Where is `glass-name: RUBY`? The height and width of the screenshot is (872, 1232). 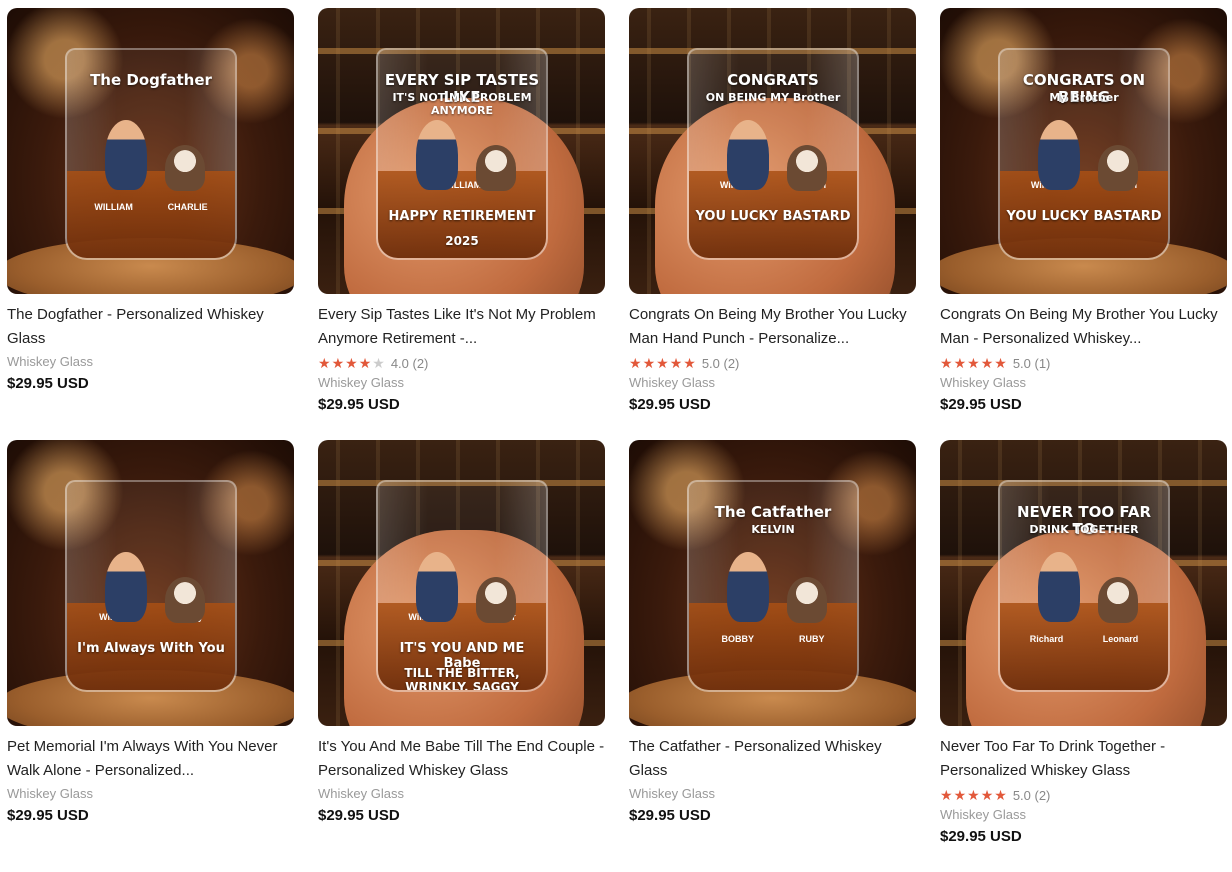
glass-name: RUBY is located at coordinates (811, 639).